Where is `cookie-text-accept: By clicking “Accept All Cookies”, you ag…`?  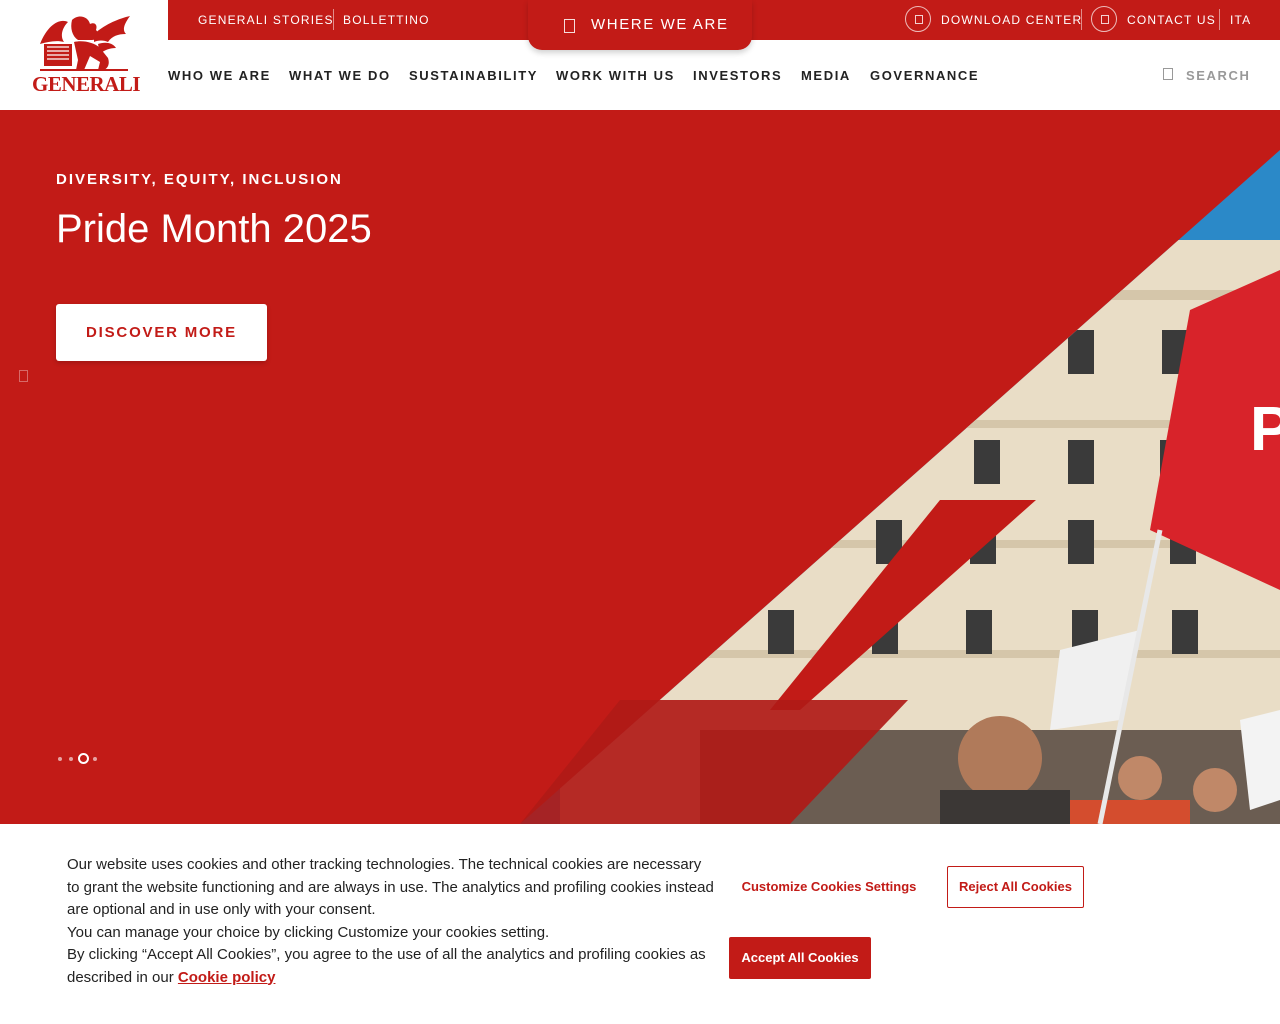
cookie-text-accept: By clicking “Accept All Cookies”, you ag… is located at coordinates (386, 966).